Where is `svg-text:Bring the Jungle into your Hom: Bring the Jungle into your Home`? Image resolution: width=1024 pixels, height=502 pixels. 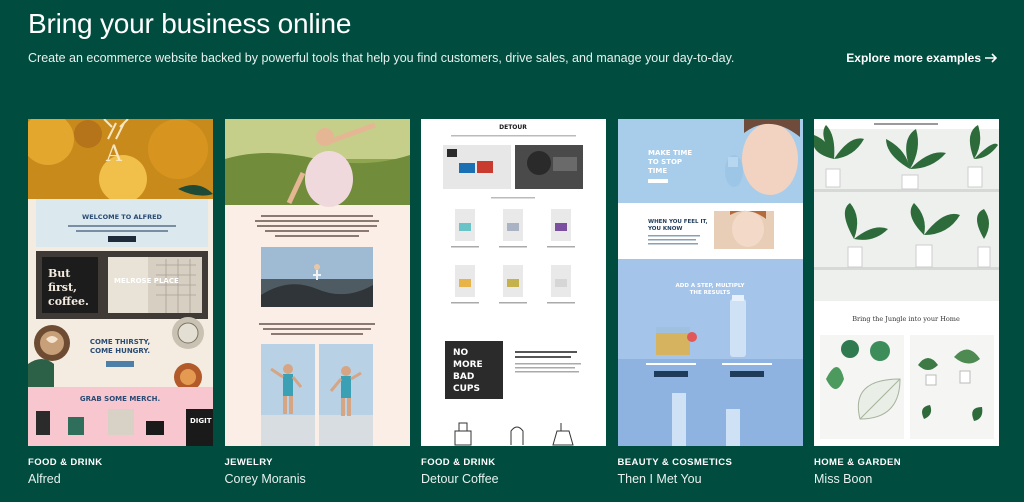 svg-text:Bring the Jungle into your Hom: Bring the Jungle into your Home is located at coordinates (906, 319).